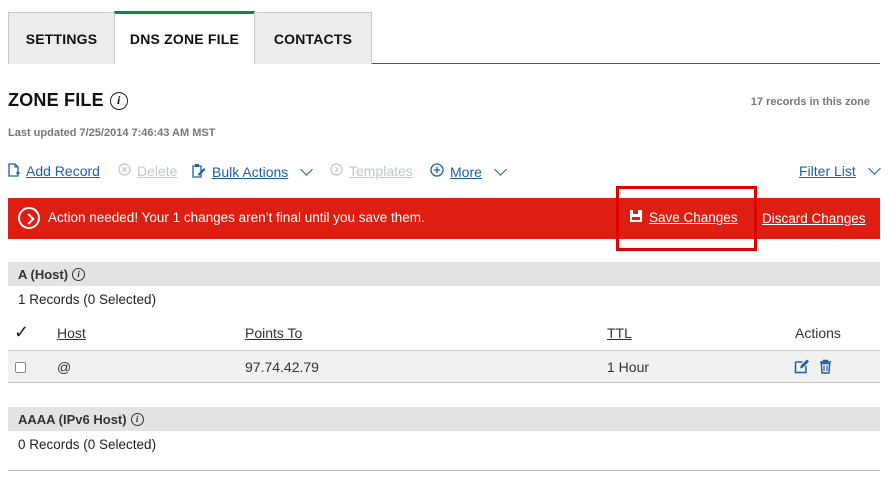 The height and width of the screenshot is (483, 892). What do you see at coordinates (814, 218) in the screenshot?
I see `discard-changes-button: Discard Changes` at bounding box center [814, 218].